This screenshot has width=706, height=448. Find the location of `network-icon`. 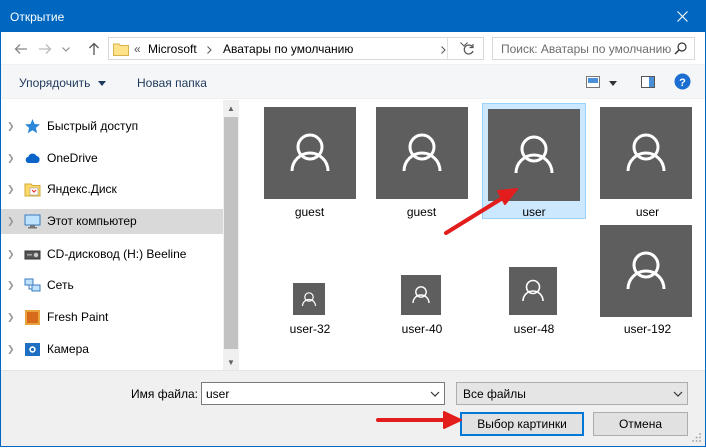

network-icon is located at coordinates (32, 285).